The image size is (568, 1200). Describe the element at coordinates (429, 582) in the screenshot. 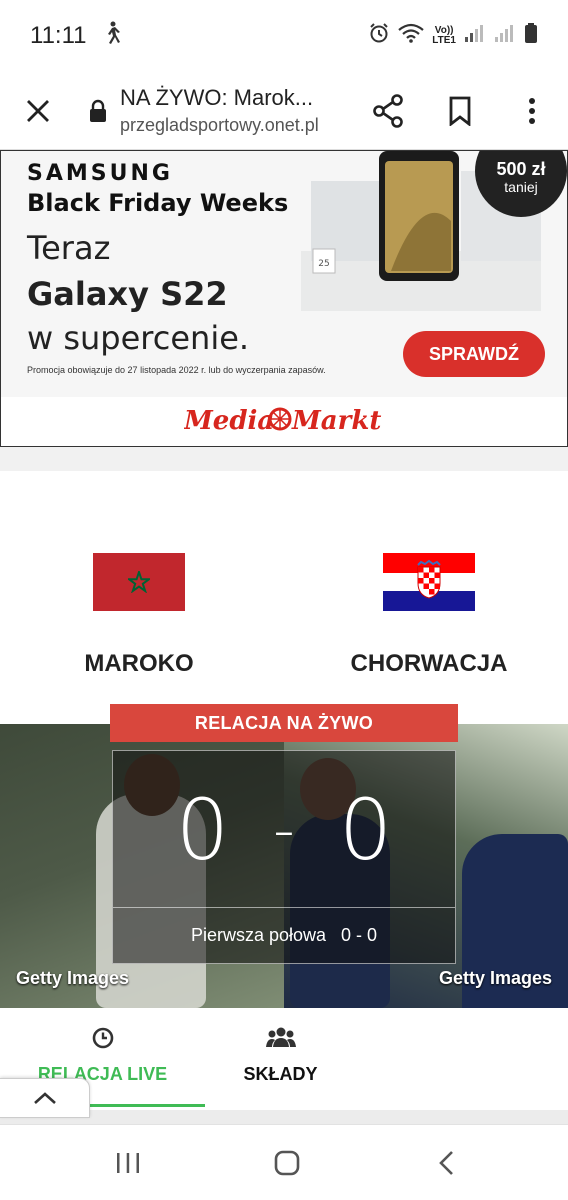

I see `croatia-flag-icon` at that location.